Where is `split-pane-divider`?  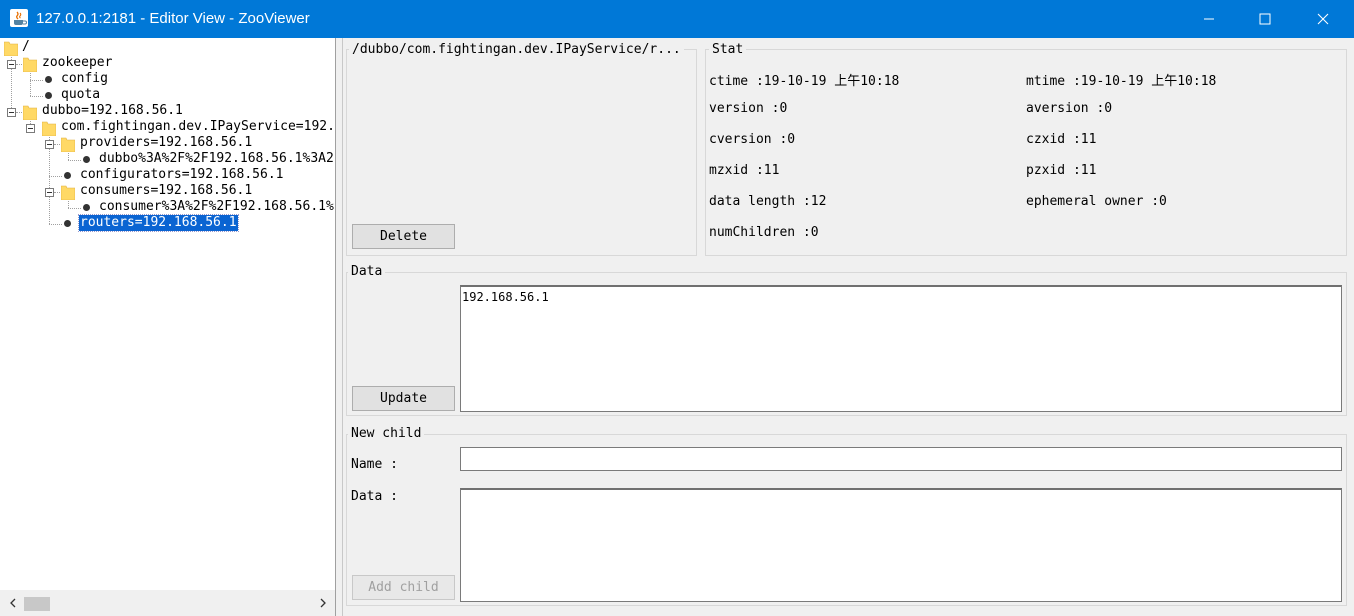 split-pane-divider is located at coordinates (339, 327).